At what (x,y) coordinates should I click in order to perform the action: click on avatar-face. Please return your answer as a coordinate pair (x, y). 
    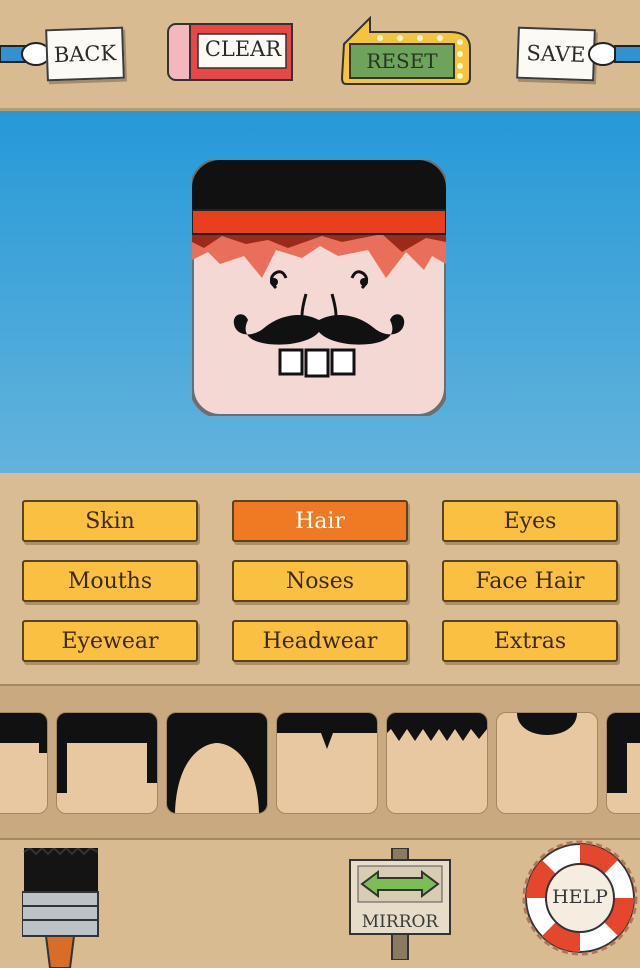
    Looking at the image, I should click on (319, 288).